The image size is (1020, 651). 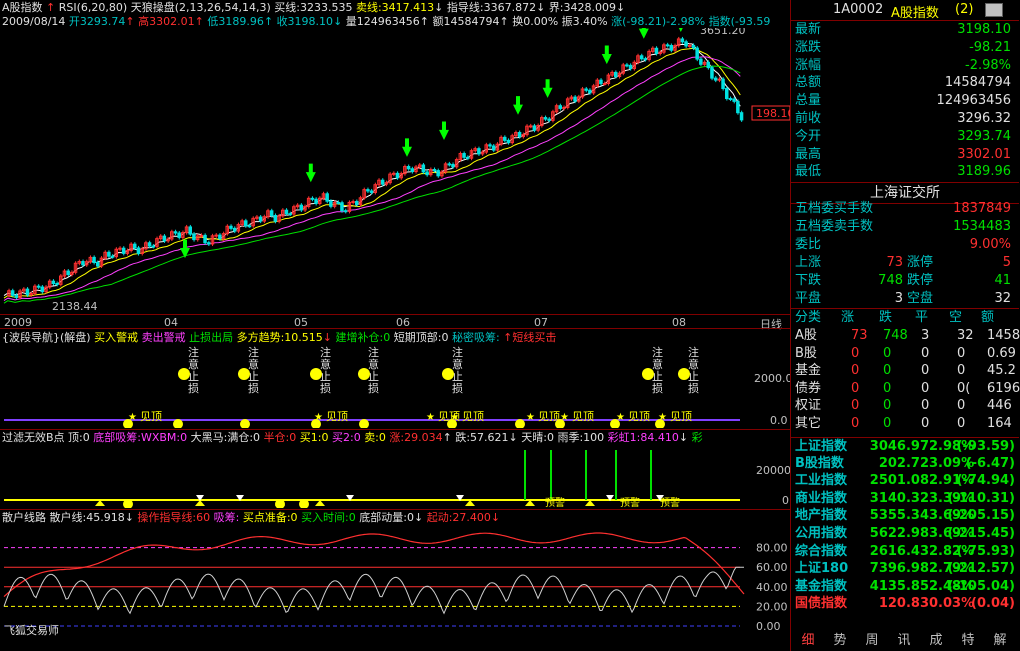 I want to click on index-row: 上证指数 3046.97 2.98% (-93.59), so click(x=905, y=446).